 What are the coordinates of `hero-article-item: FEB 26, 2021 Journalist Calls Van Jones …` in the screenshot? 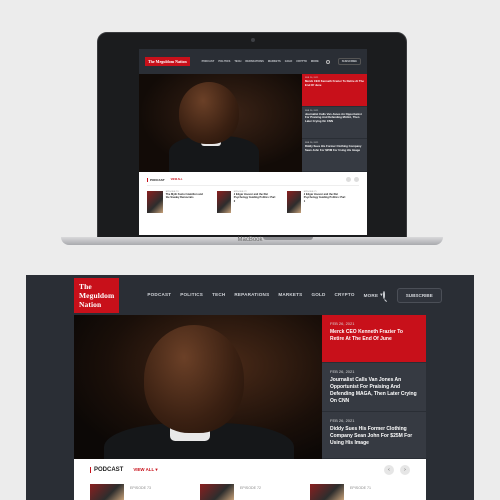 It's located at (374, 387).